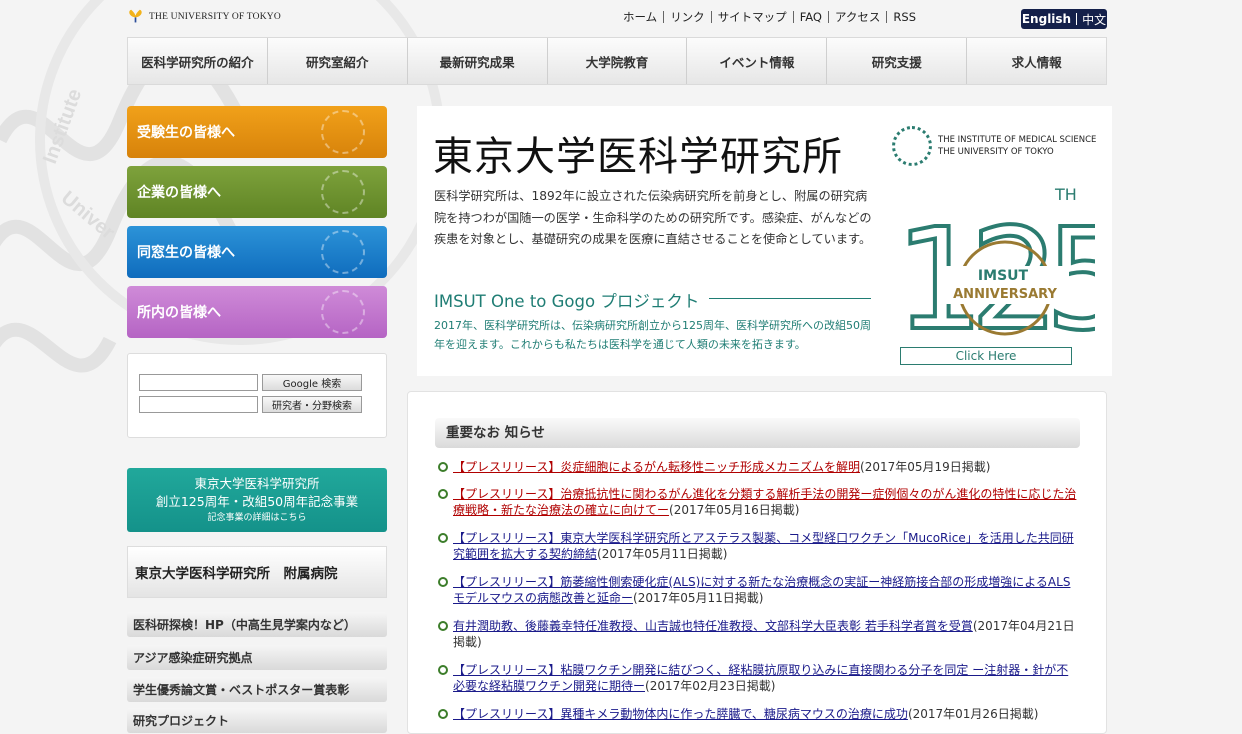 This screenshot has width=1242, height=734. What do you see at coordinates (215, 16) in the screenshot?
I see `logo-text: THE UNIVERSITY OF TOKYO` at bounding box center [215, 16].